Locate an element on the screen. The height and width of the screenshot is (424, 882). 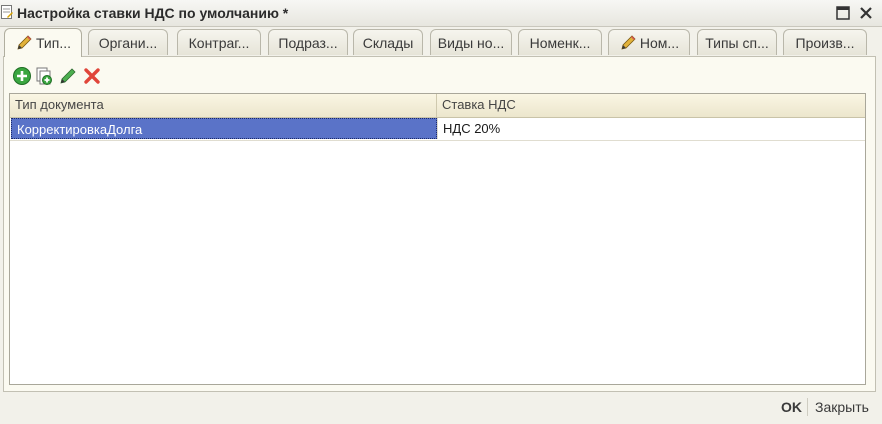
window-title: Настройка ставки НДС по умолчанию * is located at coordinates (153, 13).